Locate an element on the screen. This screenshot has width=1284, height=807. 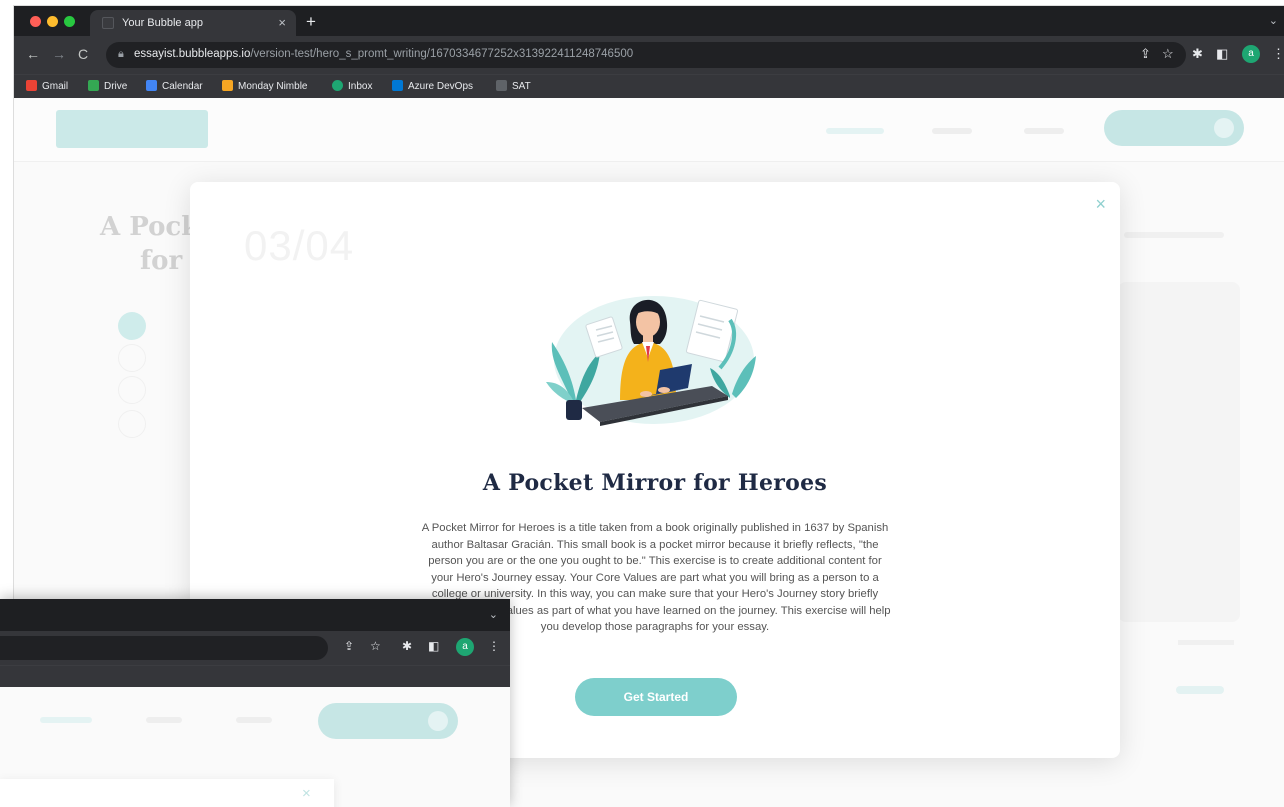
sat-icon is located at coordinates (501, 85).